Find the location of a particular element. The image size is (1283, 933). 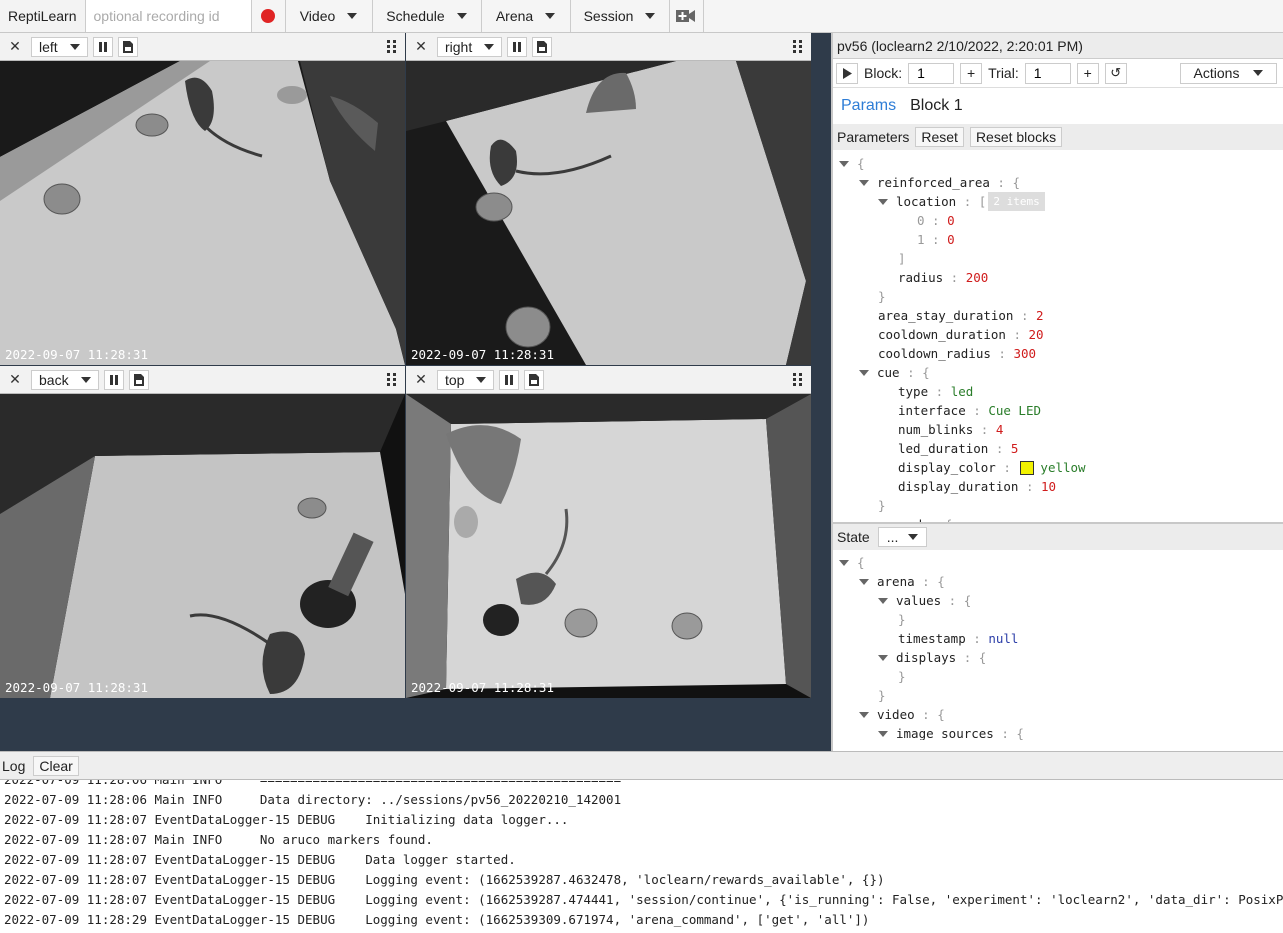

reset-button: Reset is located at coordinates (939, 137).